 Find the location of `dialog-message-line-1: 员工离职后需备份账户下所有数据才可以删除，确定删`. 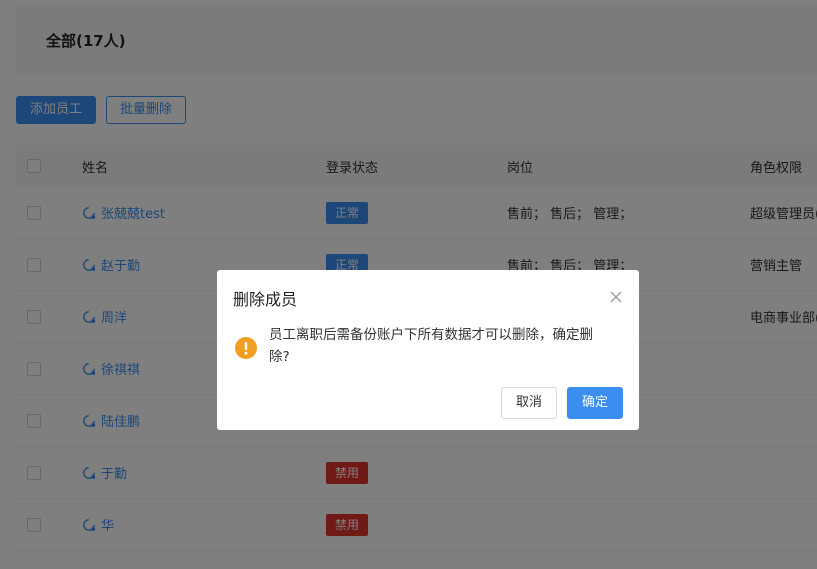

dialog-message-line-1: 员工离职后需备份账户下所有数据才可以删除，确定删 is located at coordinates (431, 335).